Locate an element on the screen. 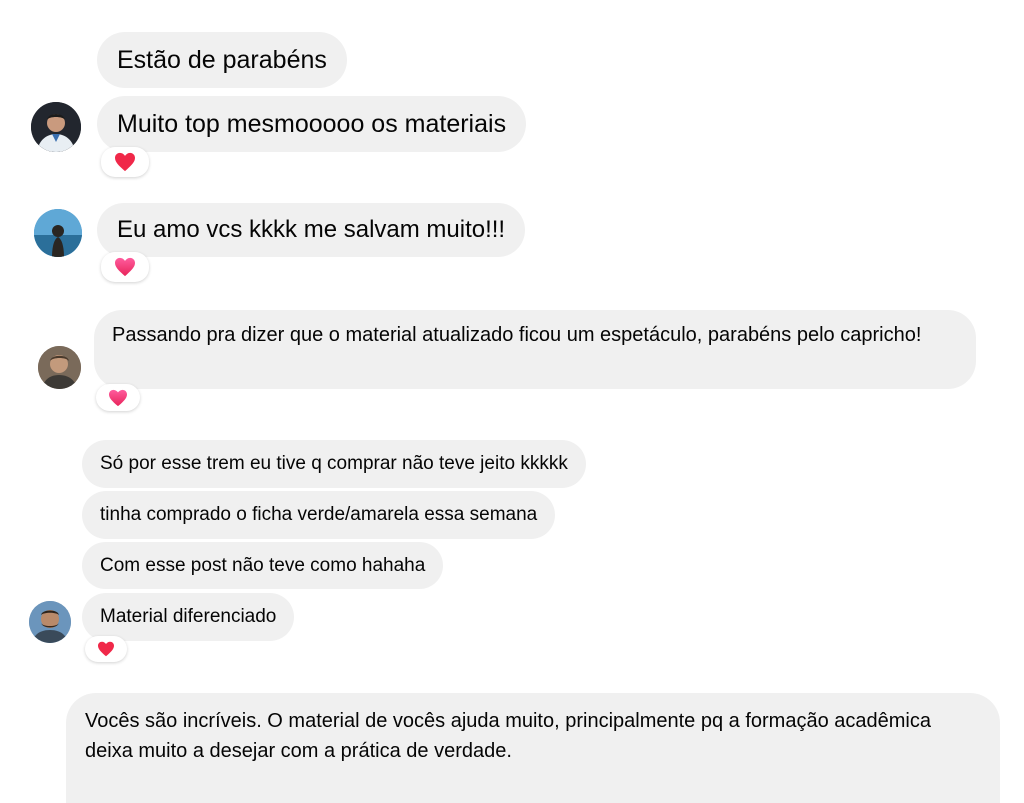 This screenshot has width=1024, height=803. message-text: Com esse post não teve como hahaha is located at coordinates (263, 565).